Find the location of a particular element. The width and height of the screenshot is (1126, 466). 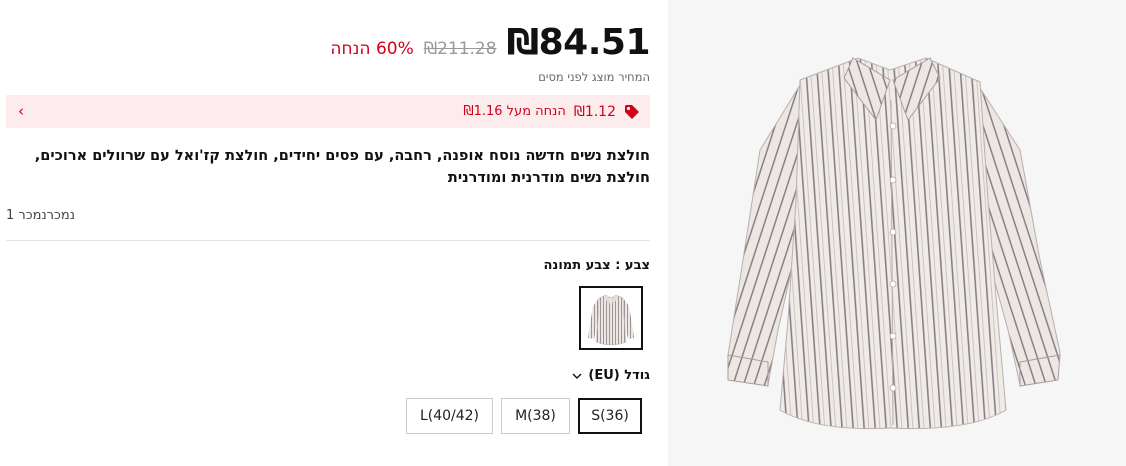

promo-text: הנחה מעל ₪1.16 is located at coordinates (514, 111).